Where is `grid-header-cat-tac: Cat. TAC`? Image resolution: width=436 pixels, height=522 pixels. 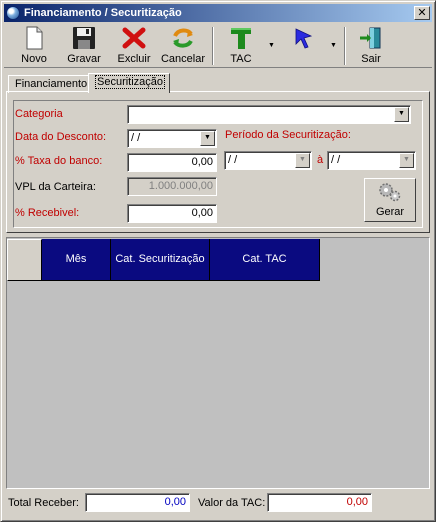
grid-header-cat-tac: Cat. TAC is located at coordinates (265, 260).